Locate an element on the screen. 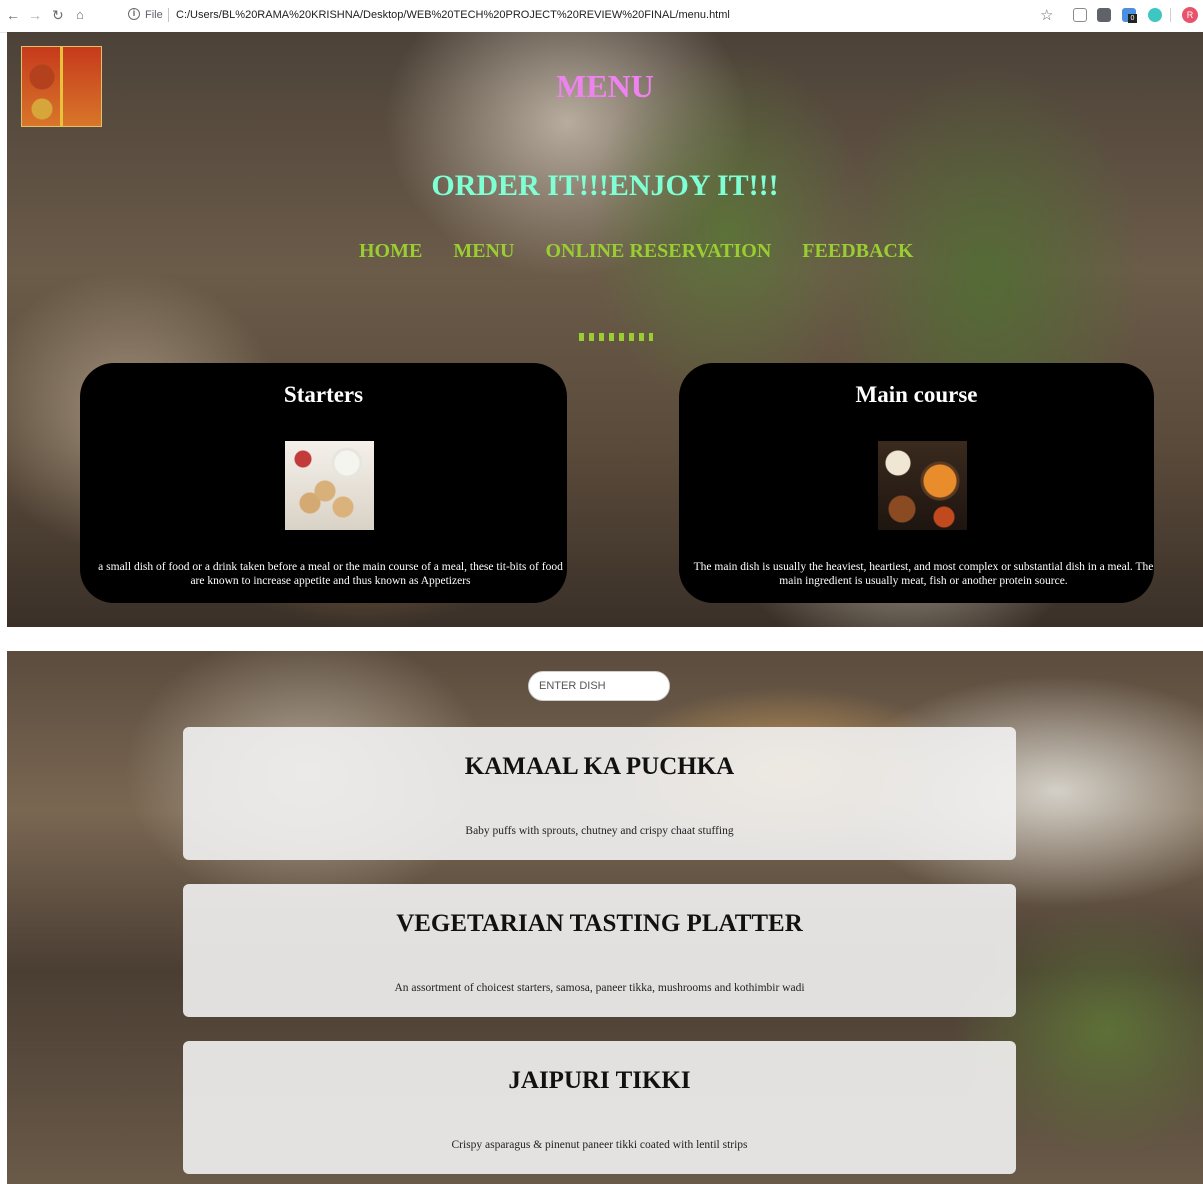  home-icon: ⌂ is located at coordinates (80, 15).